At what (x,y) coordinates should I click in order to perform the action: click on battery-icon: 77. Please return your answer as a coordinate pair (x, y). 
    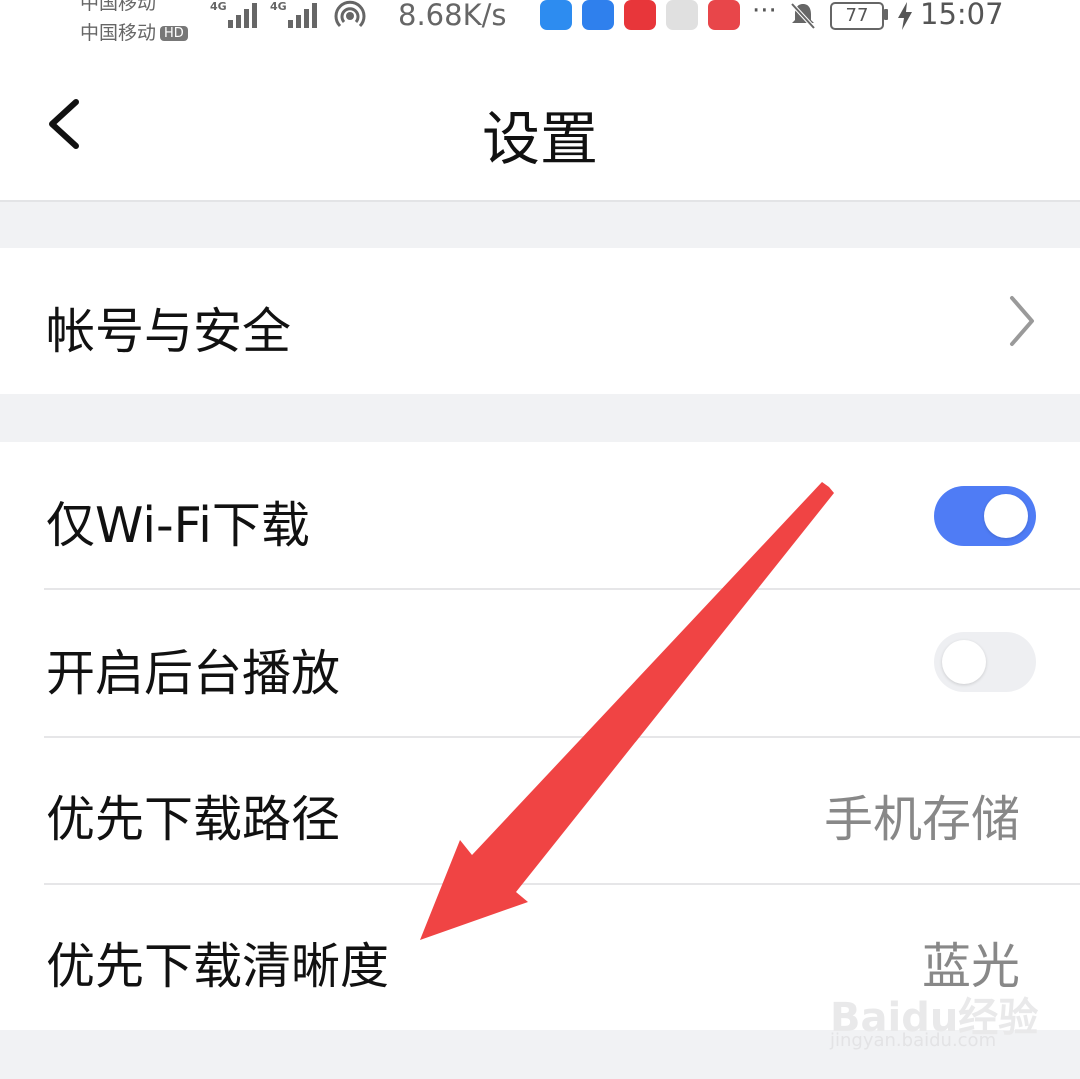
    Looking at the image, I should click on (857, 16).